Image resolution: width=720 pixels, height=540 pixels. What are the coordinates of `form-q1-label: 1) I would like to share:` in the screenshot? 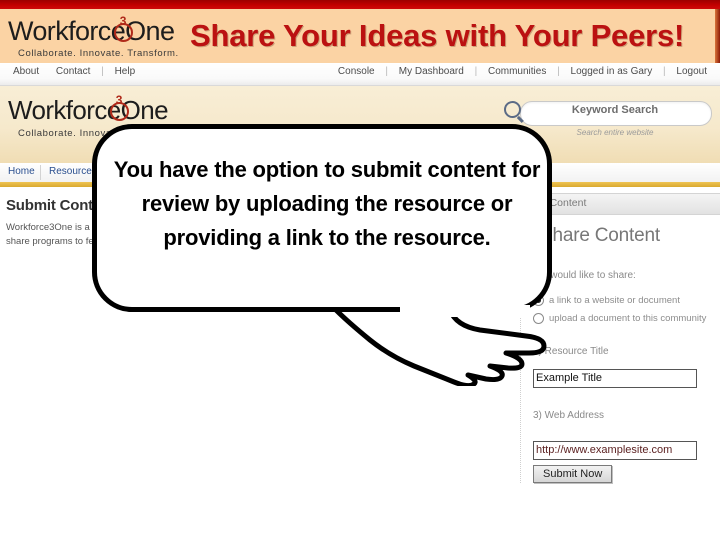 It's located at (584, 275).